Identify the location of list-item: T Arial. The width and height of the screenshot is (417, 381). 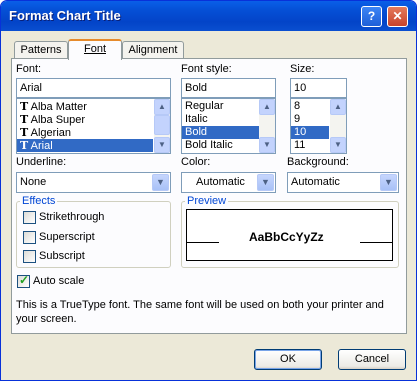
(85, 145).